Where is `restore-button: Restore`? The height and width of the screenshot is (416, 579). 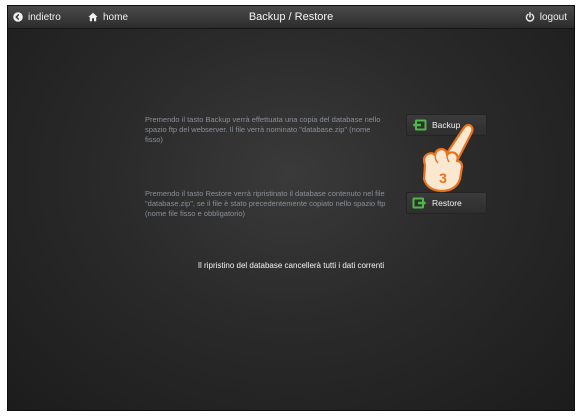 restore-button: Restore is located at coordinates (446, 203).